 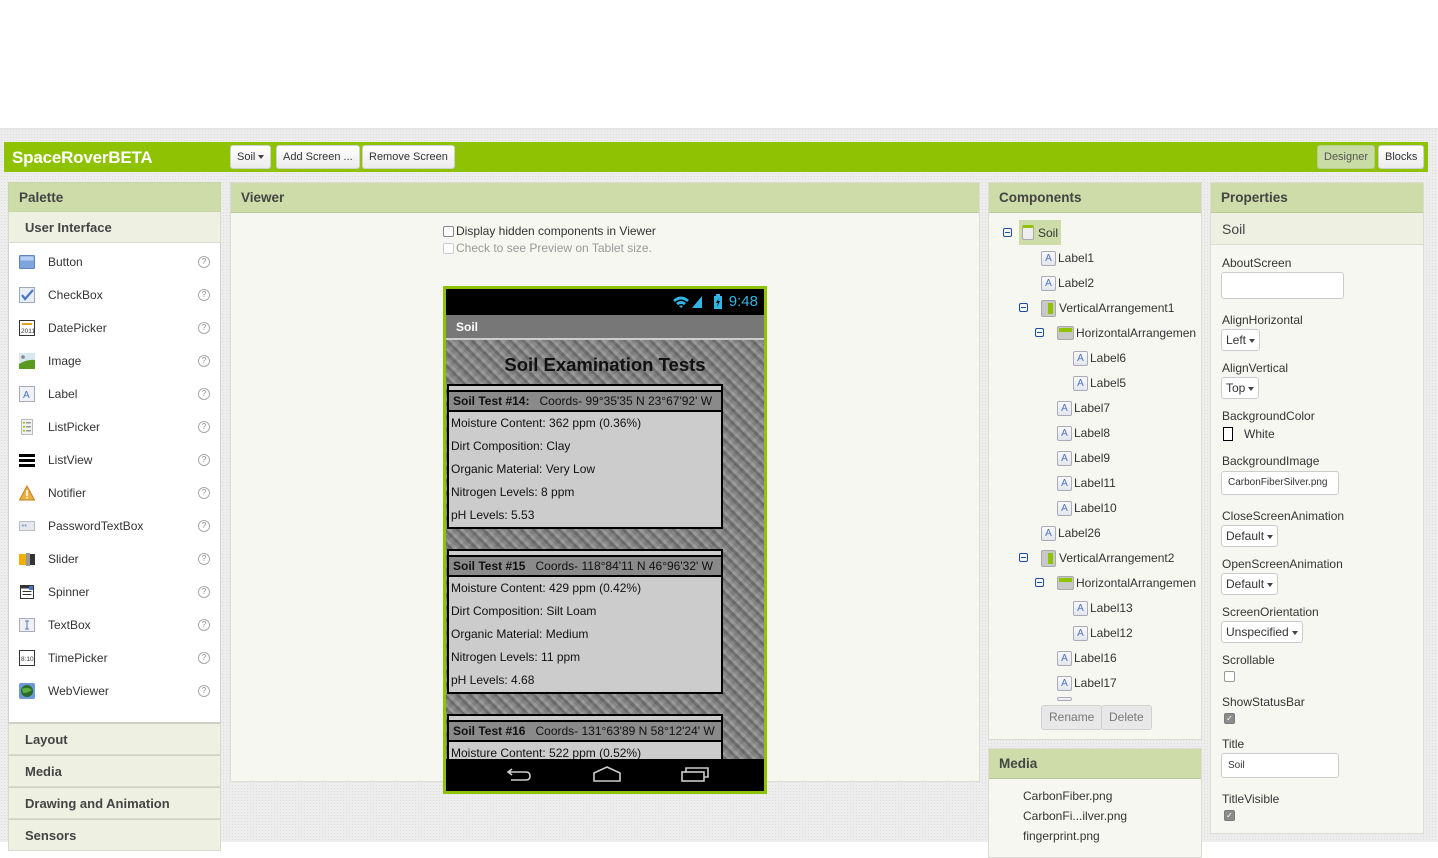 I want to click on tree-node-screen: Soil, so click(x=1040, y=232).